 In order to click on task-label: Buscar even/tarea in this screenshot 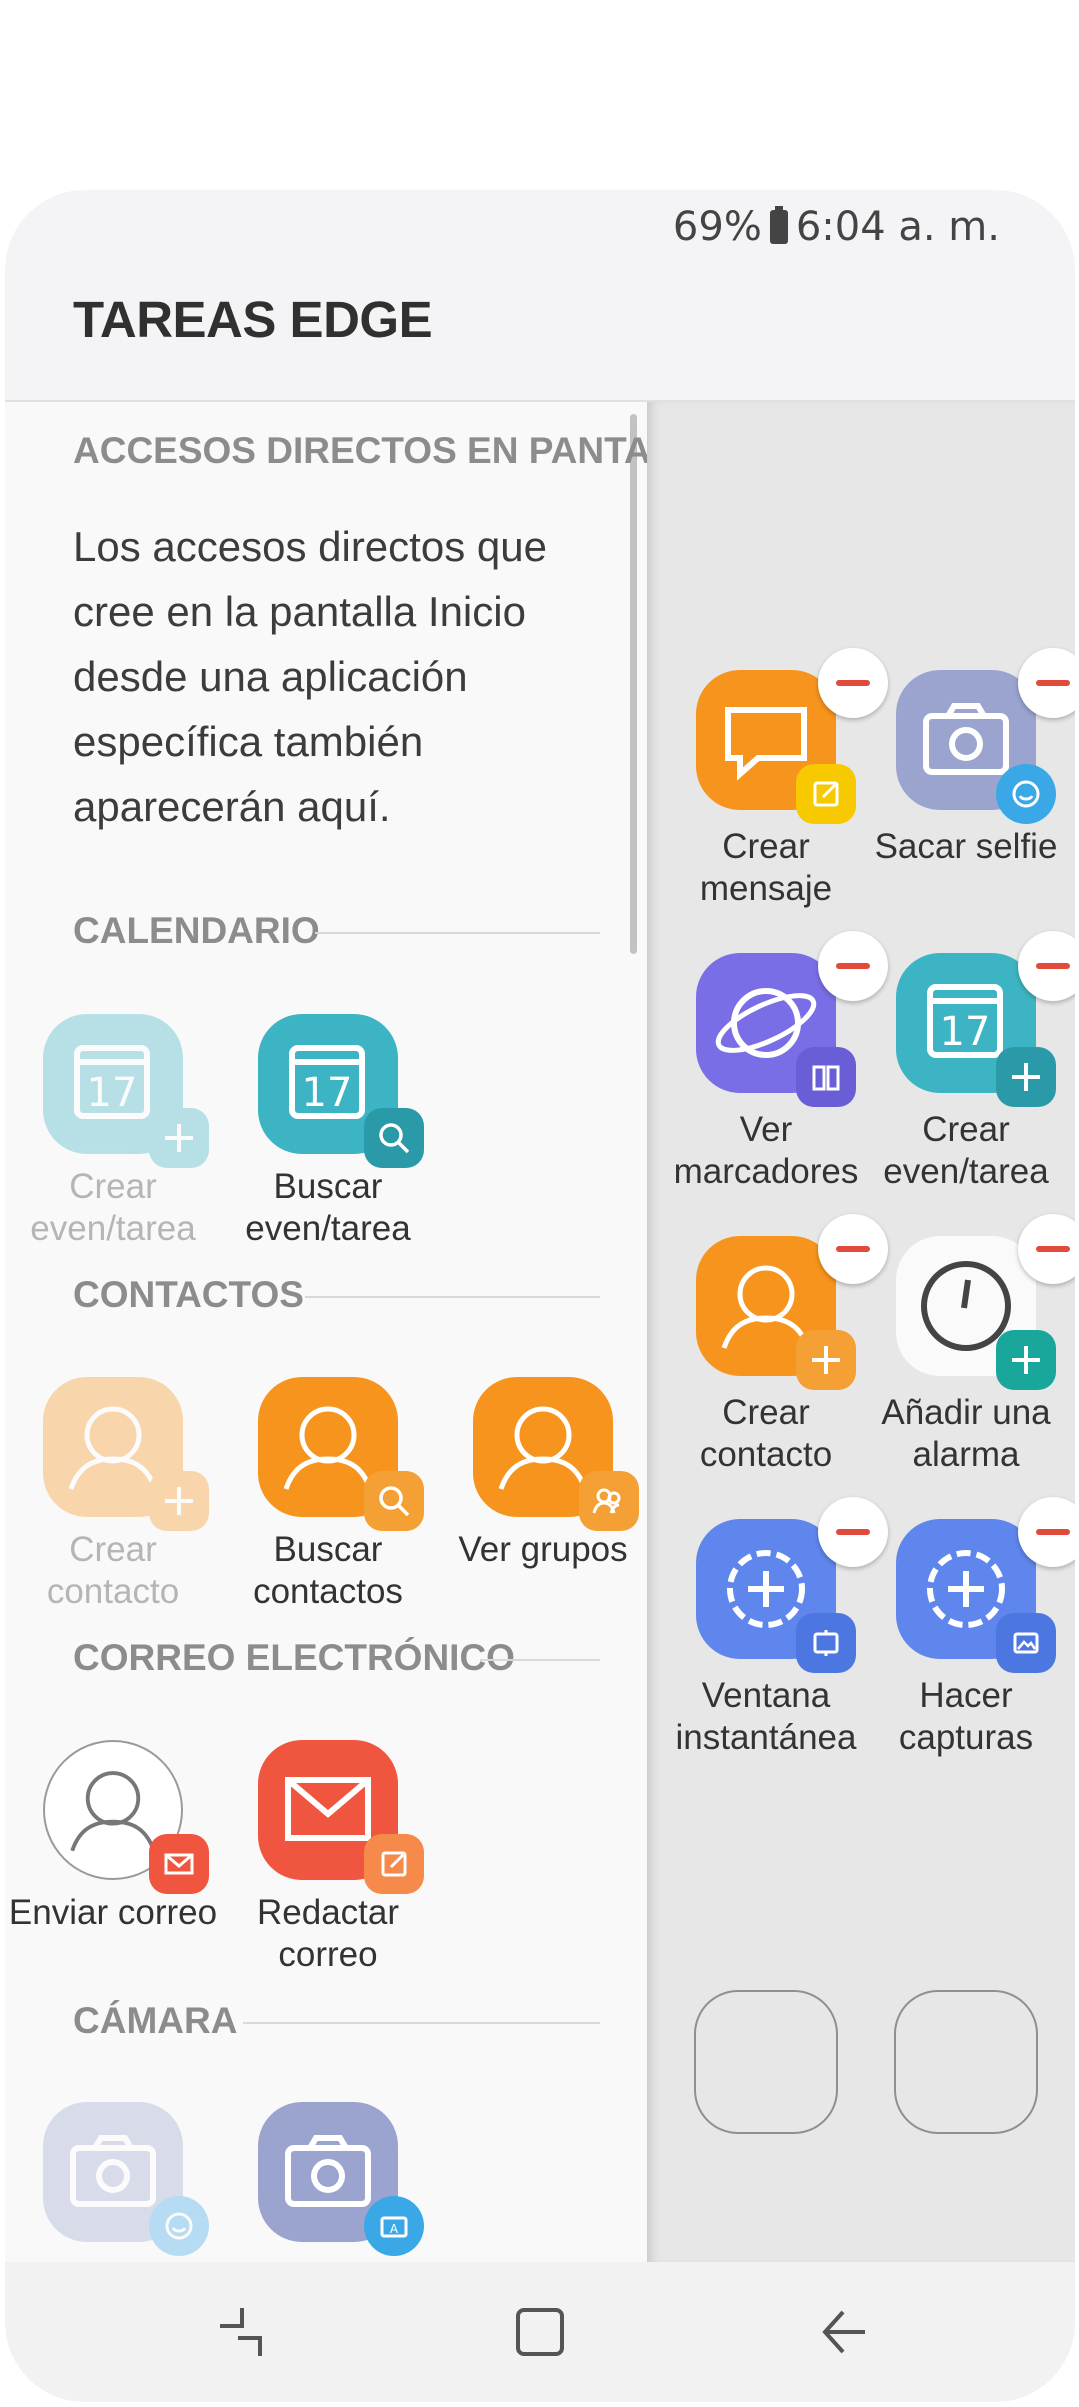, I will do `click(328, 1207)`.